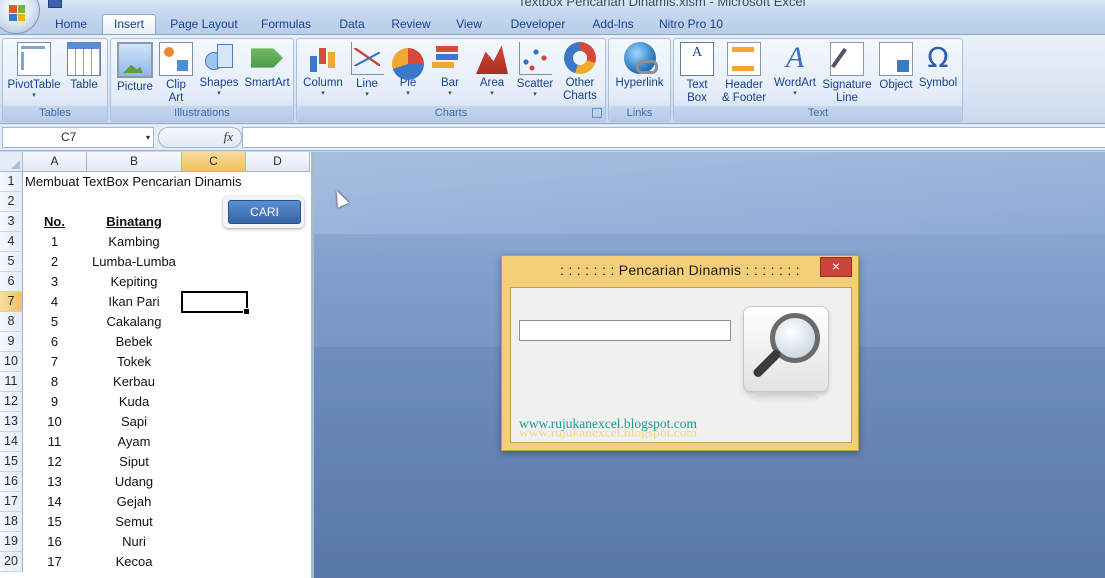 The height and width of the screenshot is (578, 1105). Describe the element at coordinates (54, 322) in the screenshot. I see `no-cell: 5` at that location.